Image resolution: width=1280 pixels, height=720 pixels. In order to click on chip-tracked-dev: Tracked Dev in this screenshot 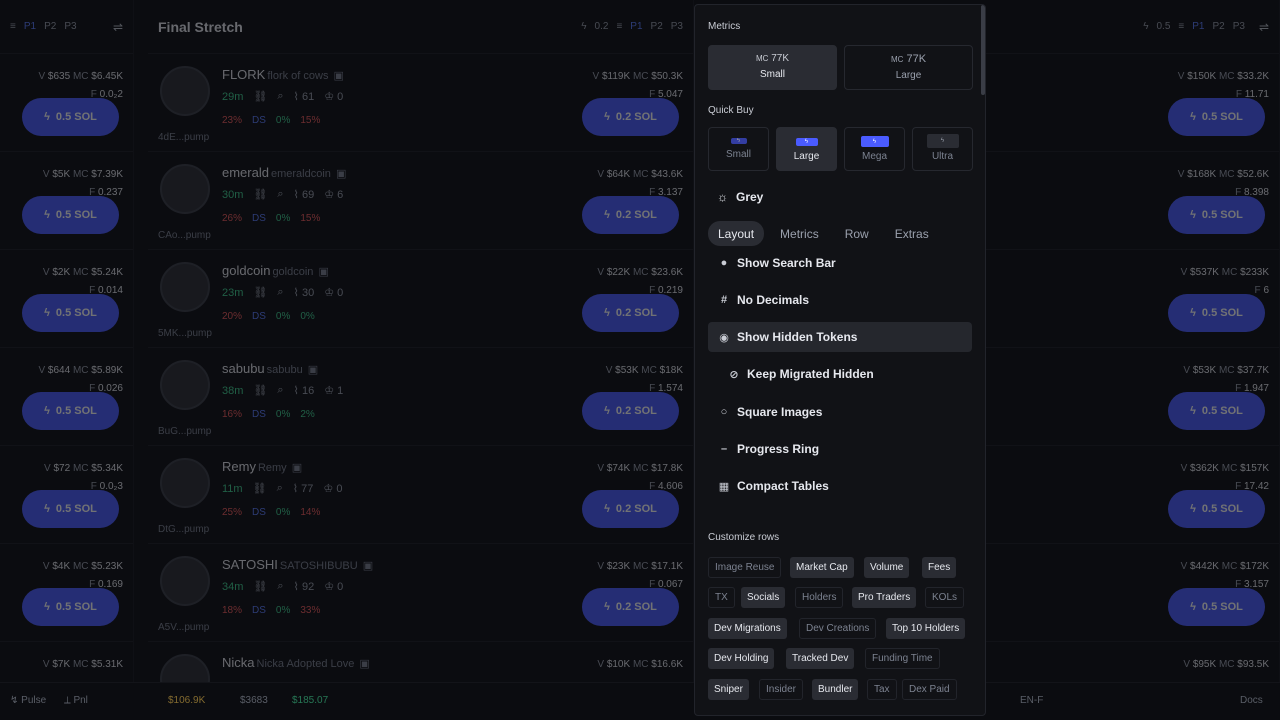, I will do `click(820, 658)`.